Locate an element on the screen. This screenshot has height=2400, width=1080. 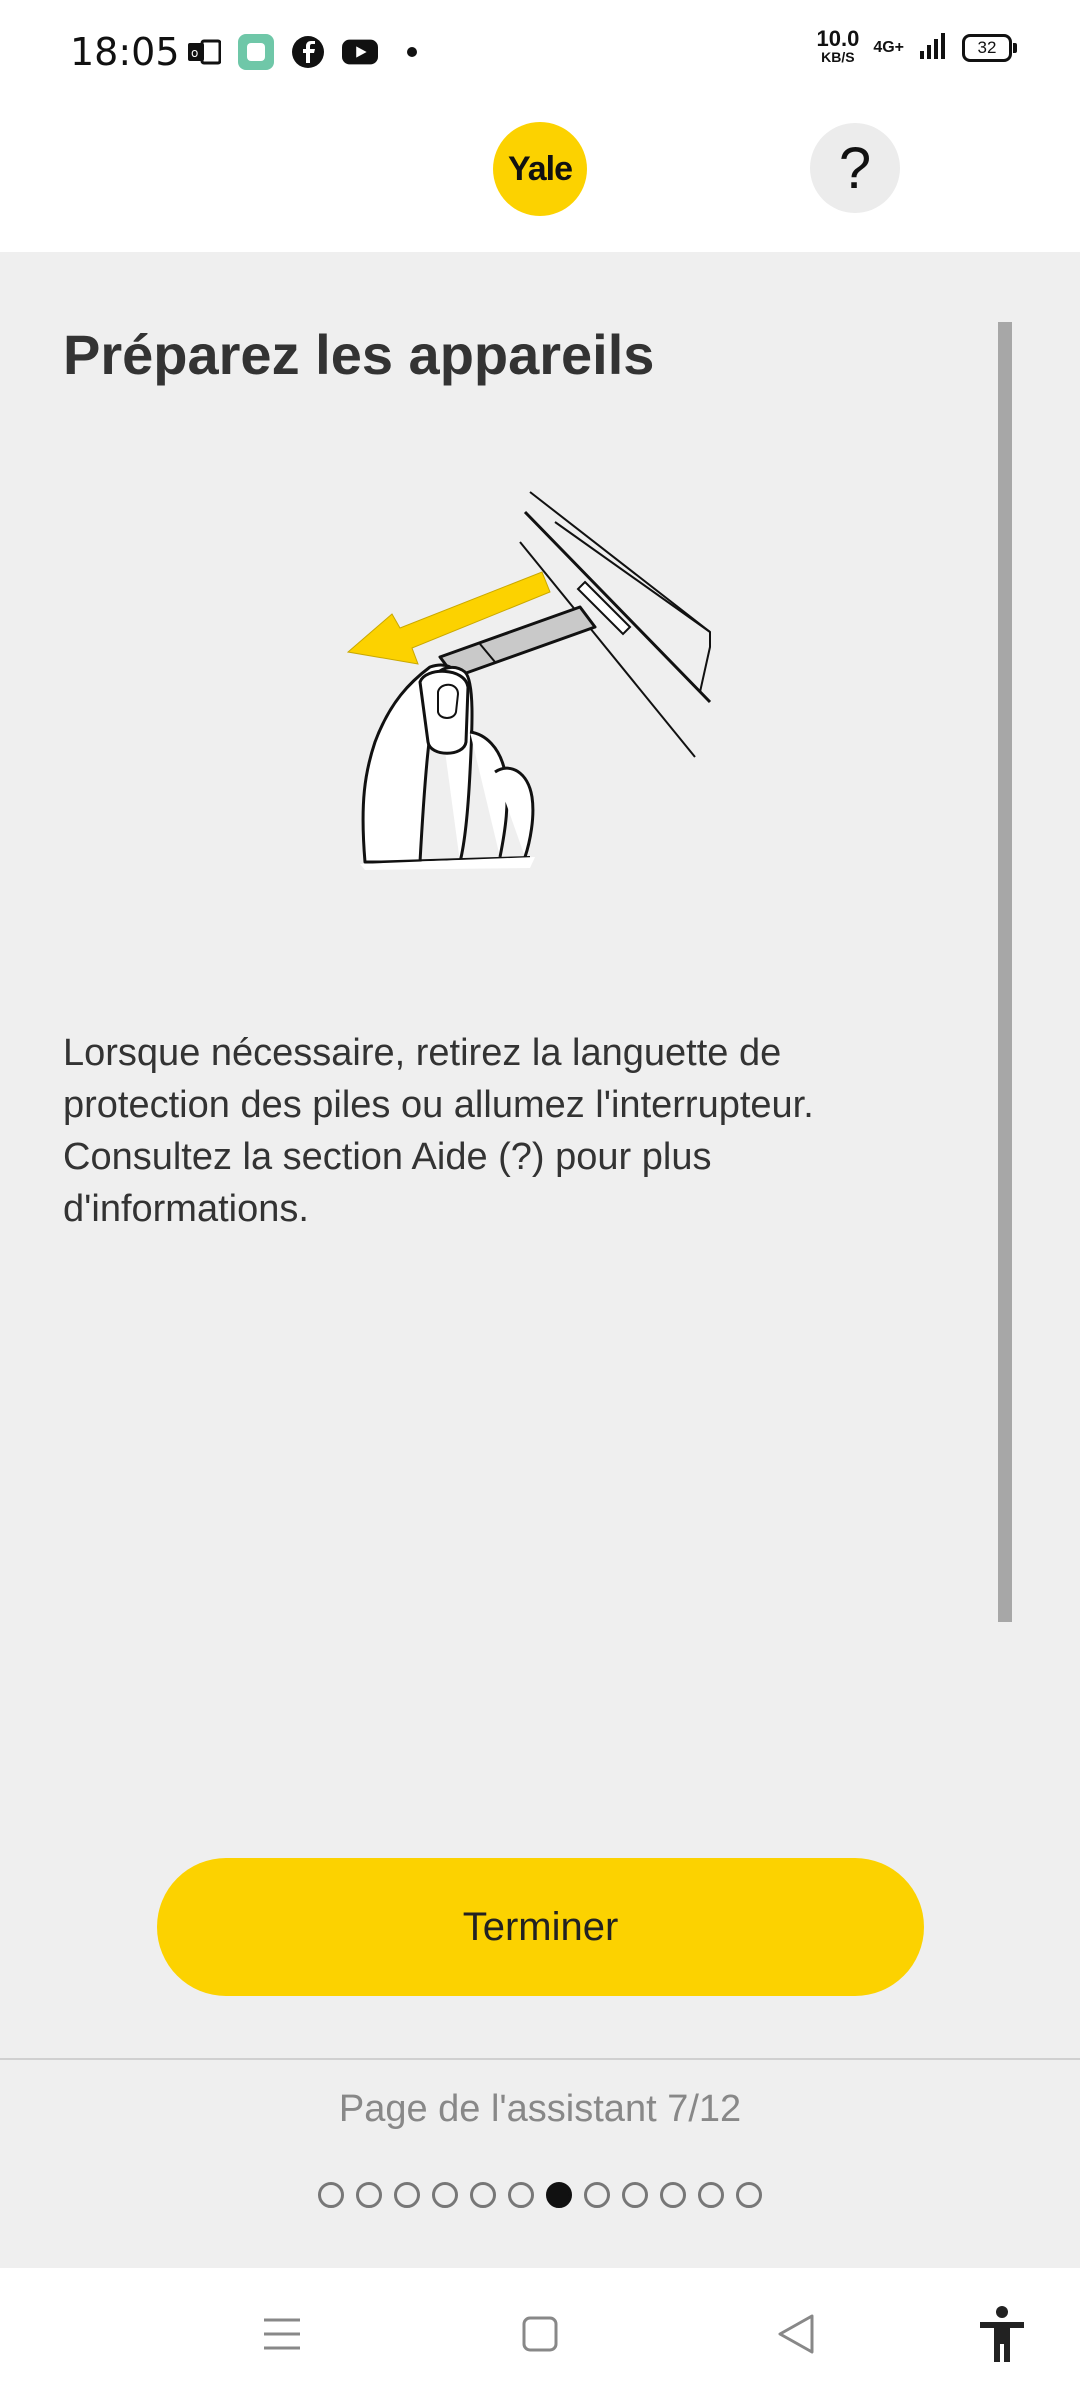
home-icon is located at coordinates (540, 2334).